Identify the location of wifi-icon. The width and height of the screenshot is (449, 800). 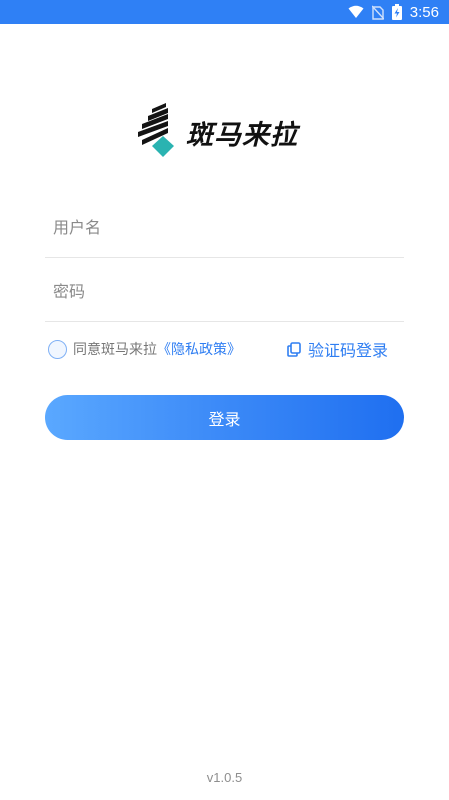
(356, 11).